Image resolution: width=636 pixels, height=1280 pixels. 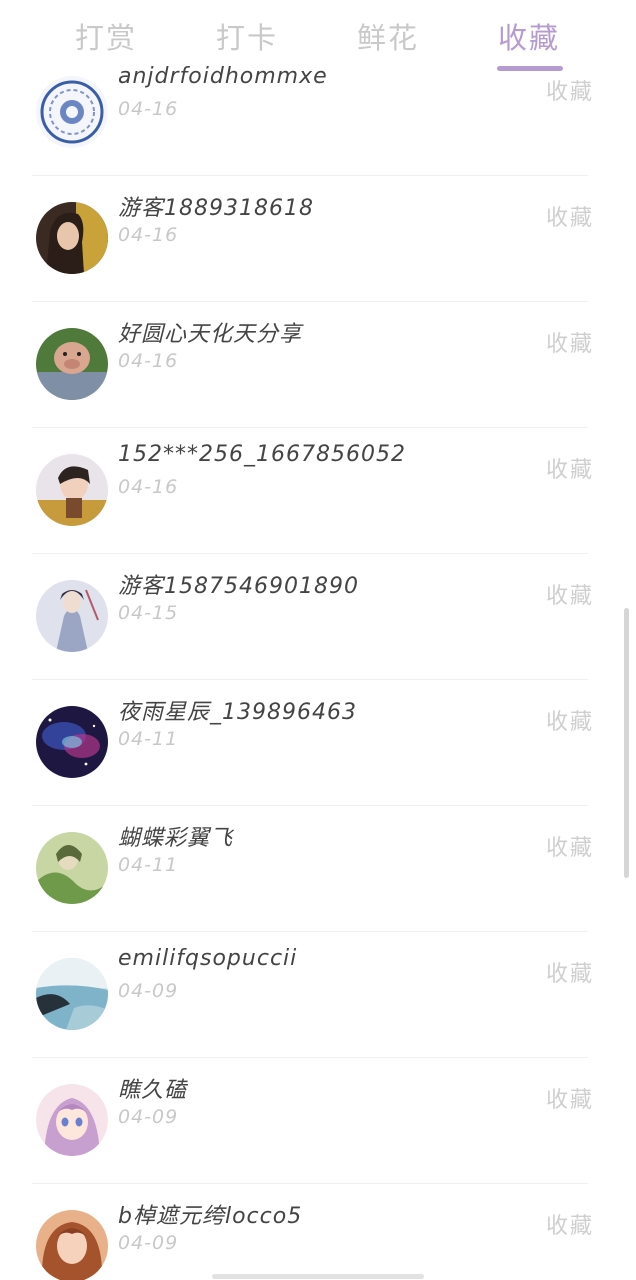 I want to click on lake-scenery-avatar-icon, so click(x=72, y=994).